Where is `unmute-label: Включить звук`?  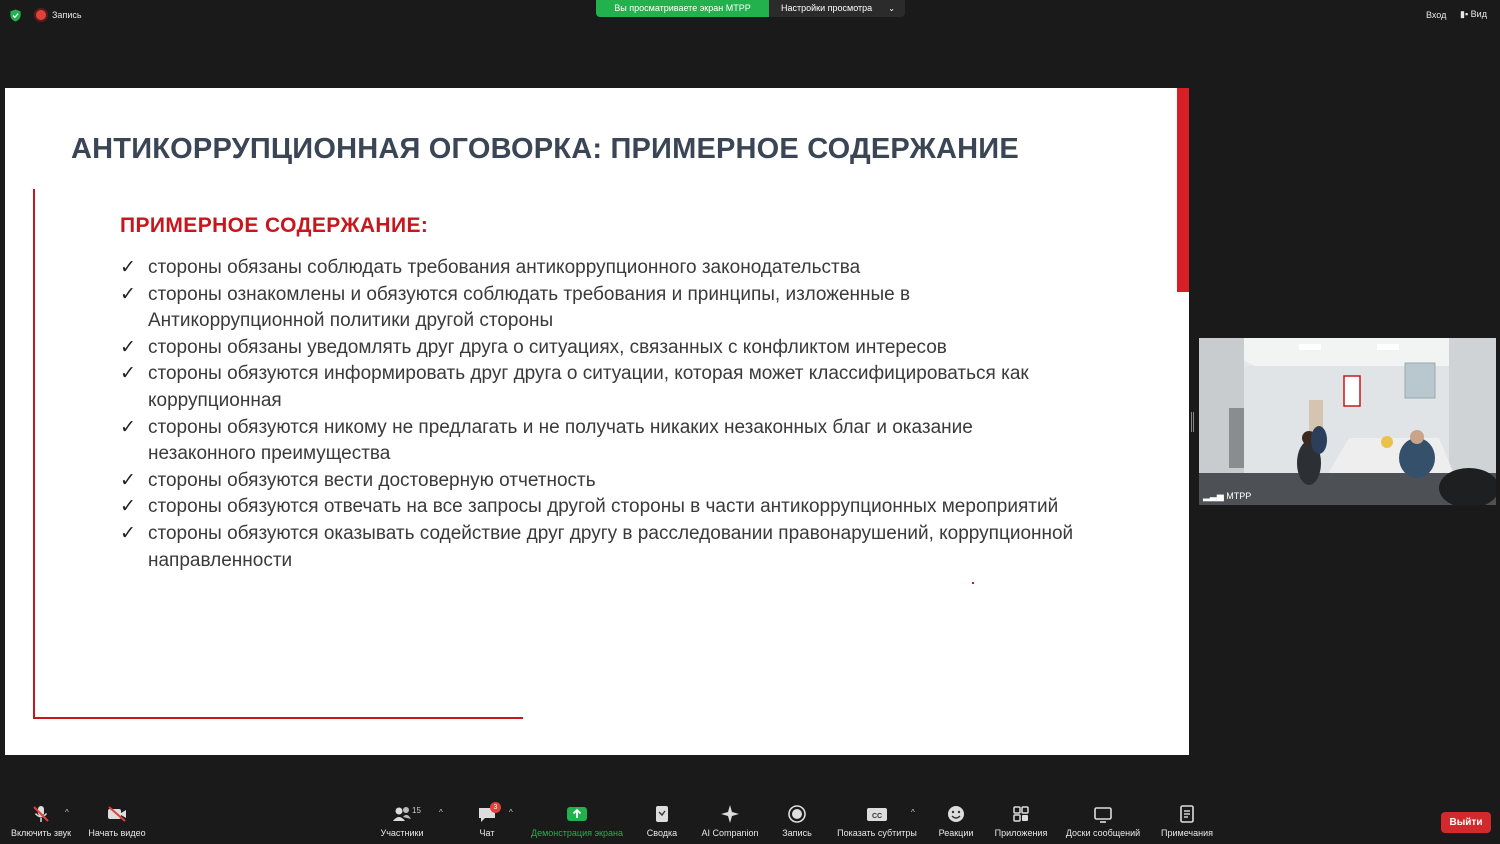
unmute-label: Включить звук is located at coordinates (41, 833).